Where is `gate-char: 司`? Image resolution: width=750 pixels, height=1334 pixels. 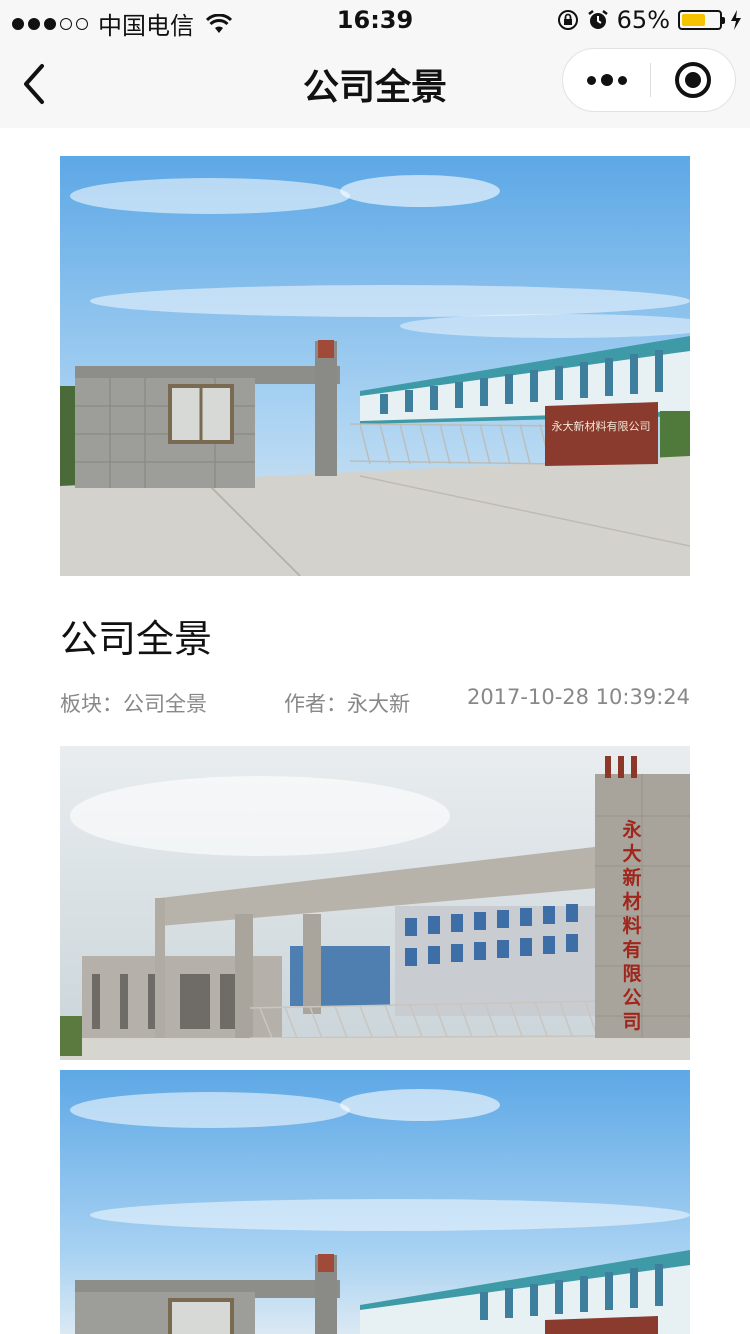 gate-char: 司 is located at coordinates (631, 1022).